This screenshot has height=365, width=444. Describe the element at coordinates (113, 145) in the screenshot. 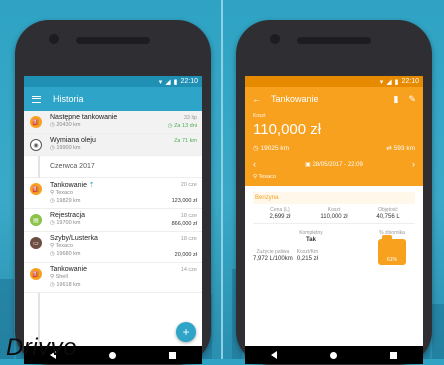

I see `history-item-oil-change: ◉ Wymiana oleju ◷ 19900 km Za 71 km` at that location.